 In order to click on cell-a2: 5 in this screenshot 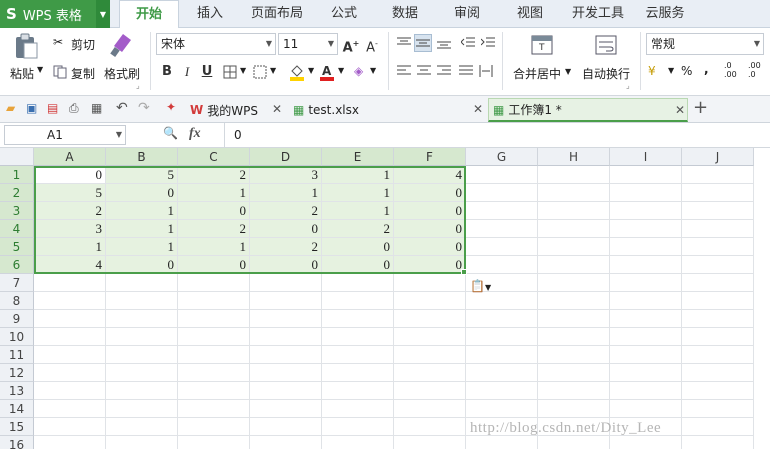, I will do `click(70, 193)`.